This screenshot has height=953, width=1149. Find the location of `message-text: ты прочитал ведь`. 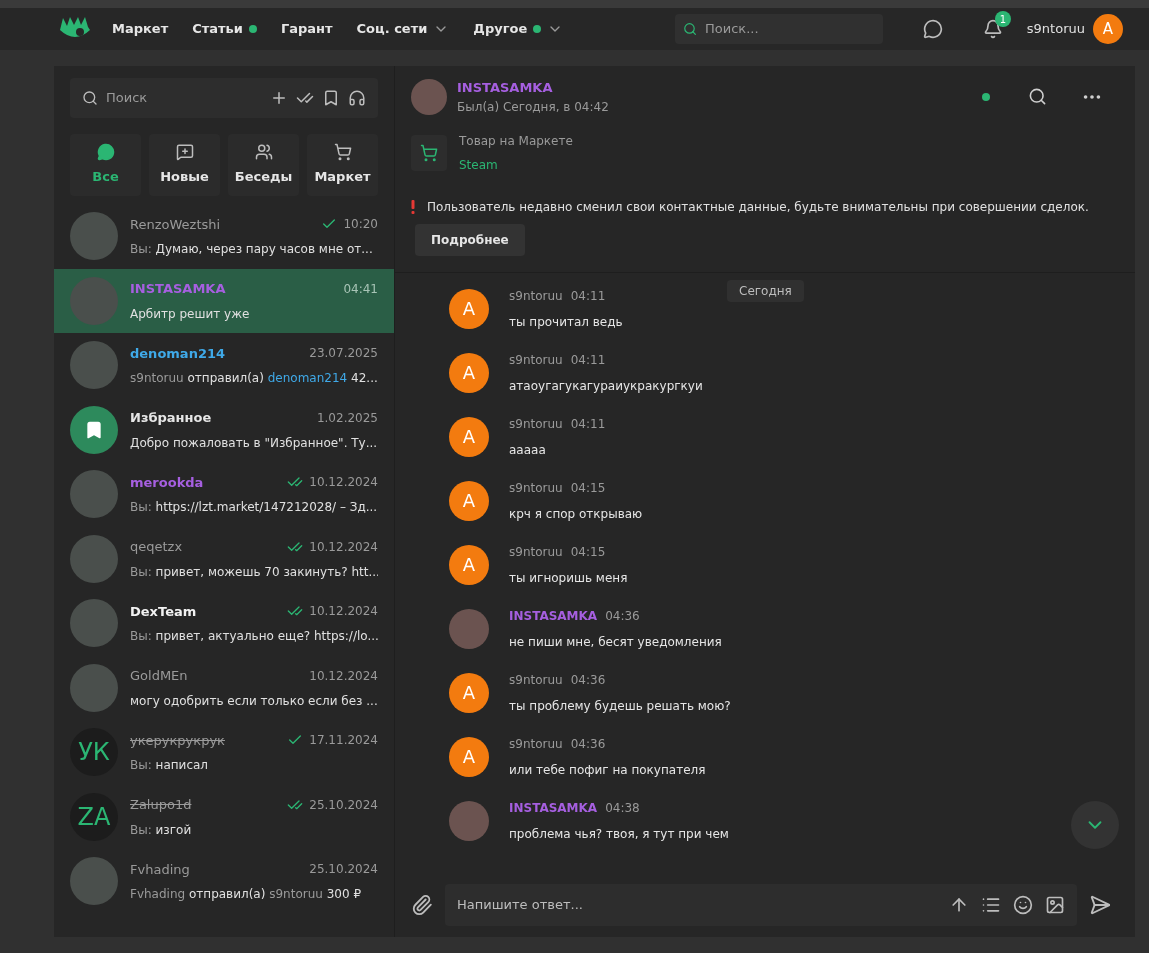

message-text: ты прочитал ведь is located at coordinates (566, 322).